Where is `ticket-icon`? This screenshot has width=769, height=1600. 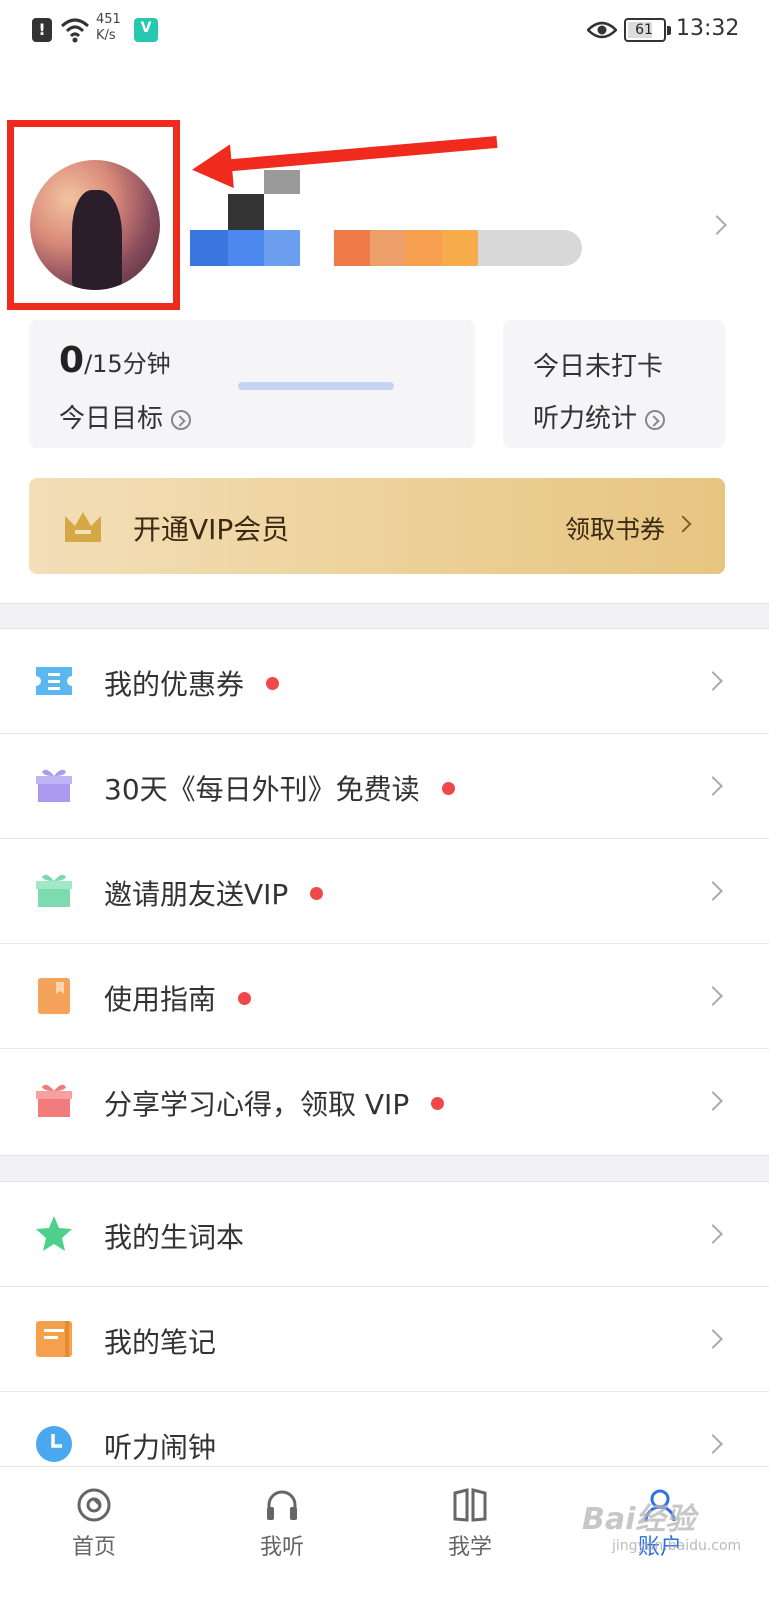
ticket-icon is located at coordinates (54, 681).